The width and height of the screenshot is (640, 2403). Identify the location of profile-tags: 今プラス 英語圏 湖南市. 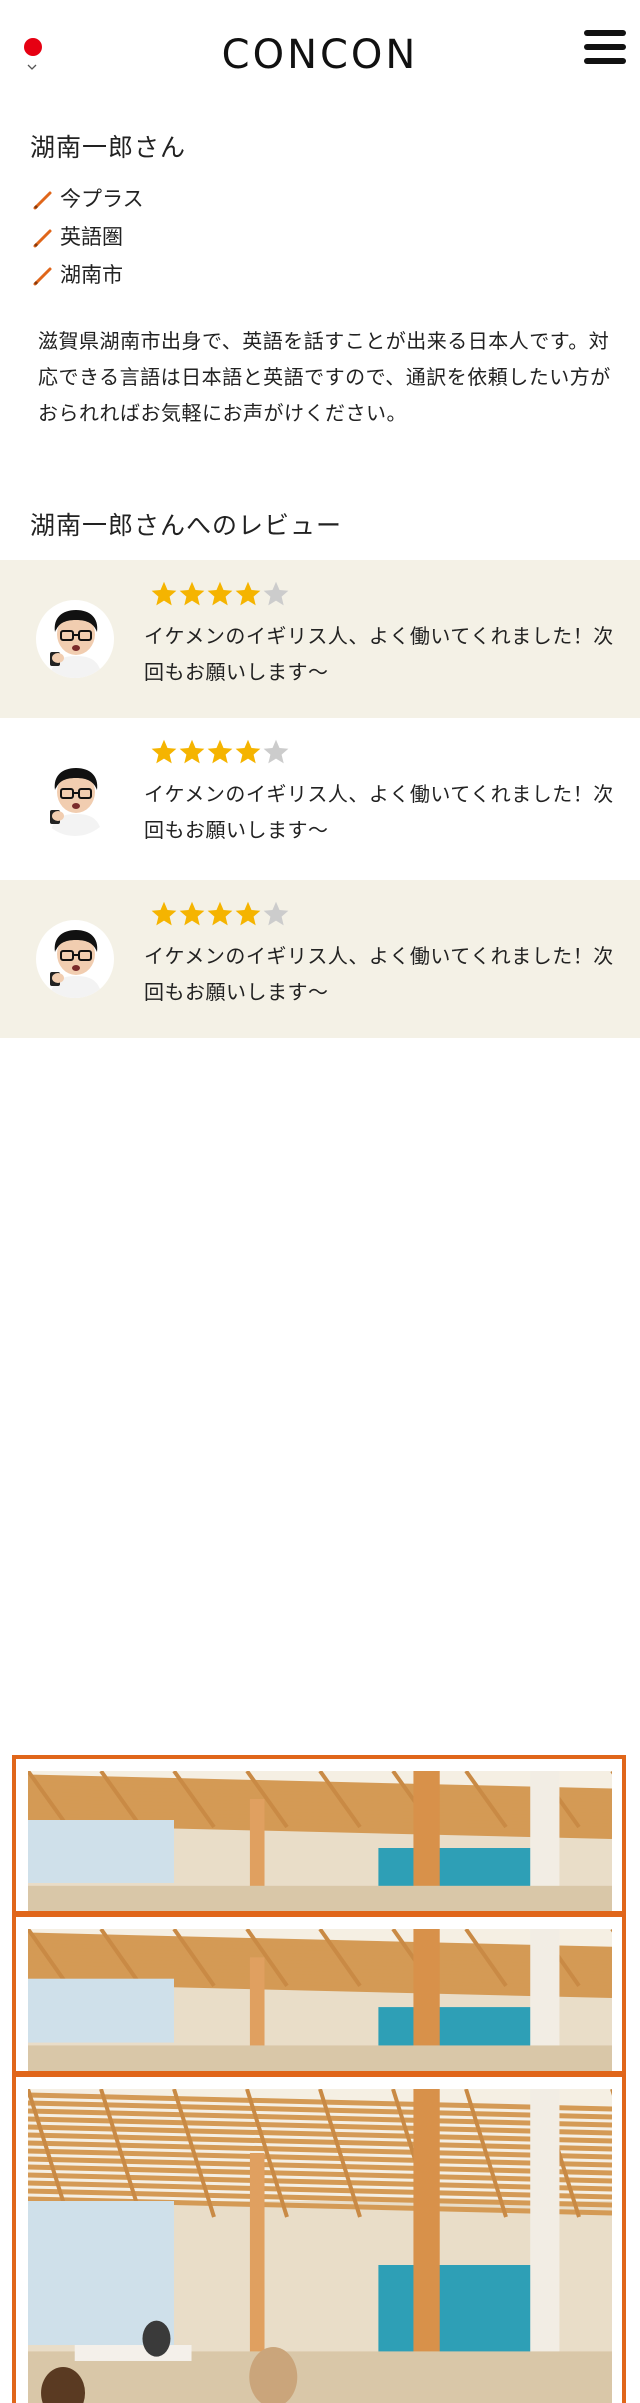
(88, 239).